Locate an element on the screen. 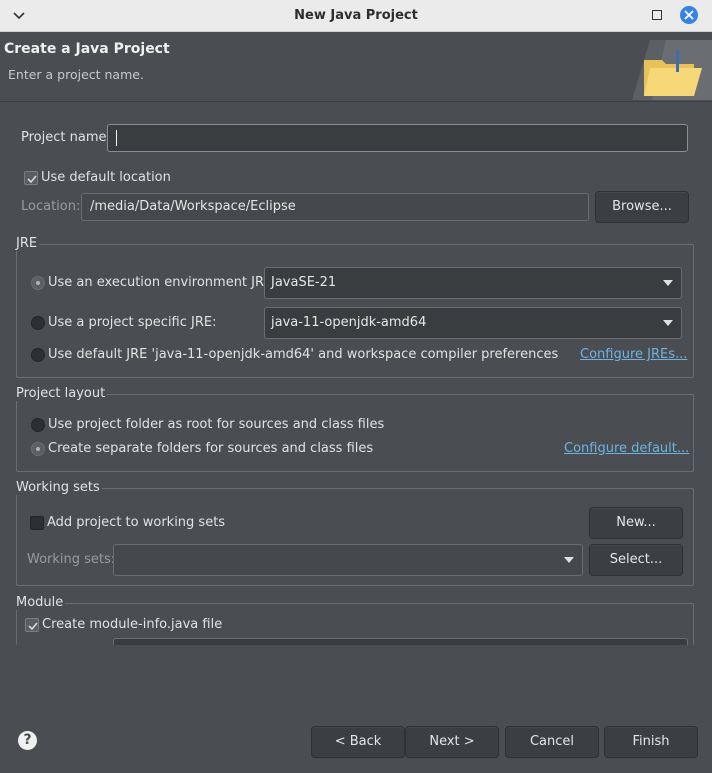  use-default-location-checkbox is located at coordinates (31, 178).